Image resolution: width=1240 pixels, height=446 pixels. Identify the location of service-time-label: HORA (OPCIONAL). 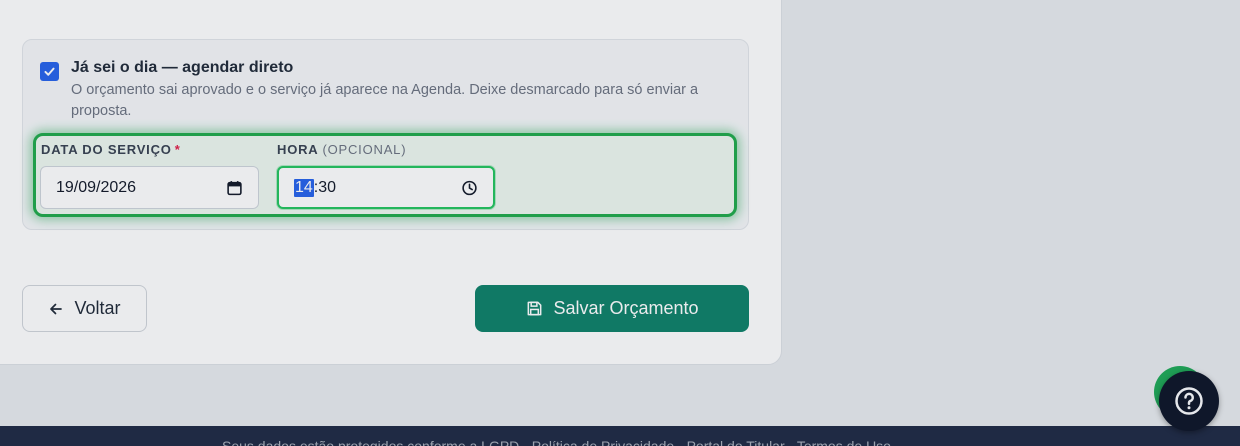
(341, 149).